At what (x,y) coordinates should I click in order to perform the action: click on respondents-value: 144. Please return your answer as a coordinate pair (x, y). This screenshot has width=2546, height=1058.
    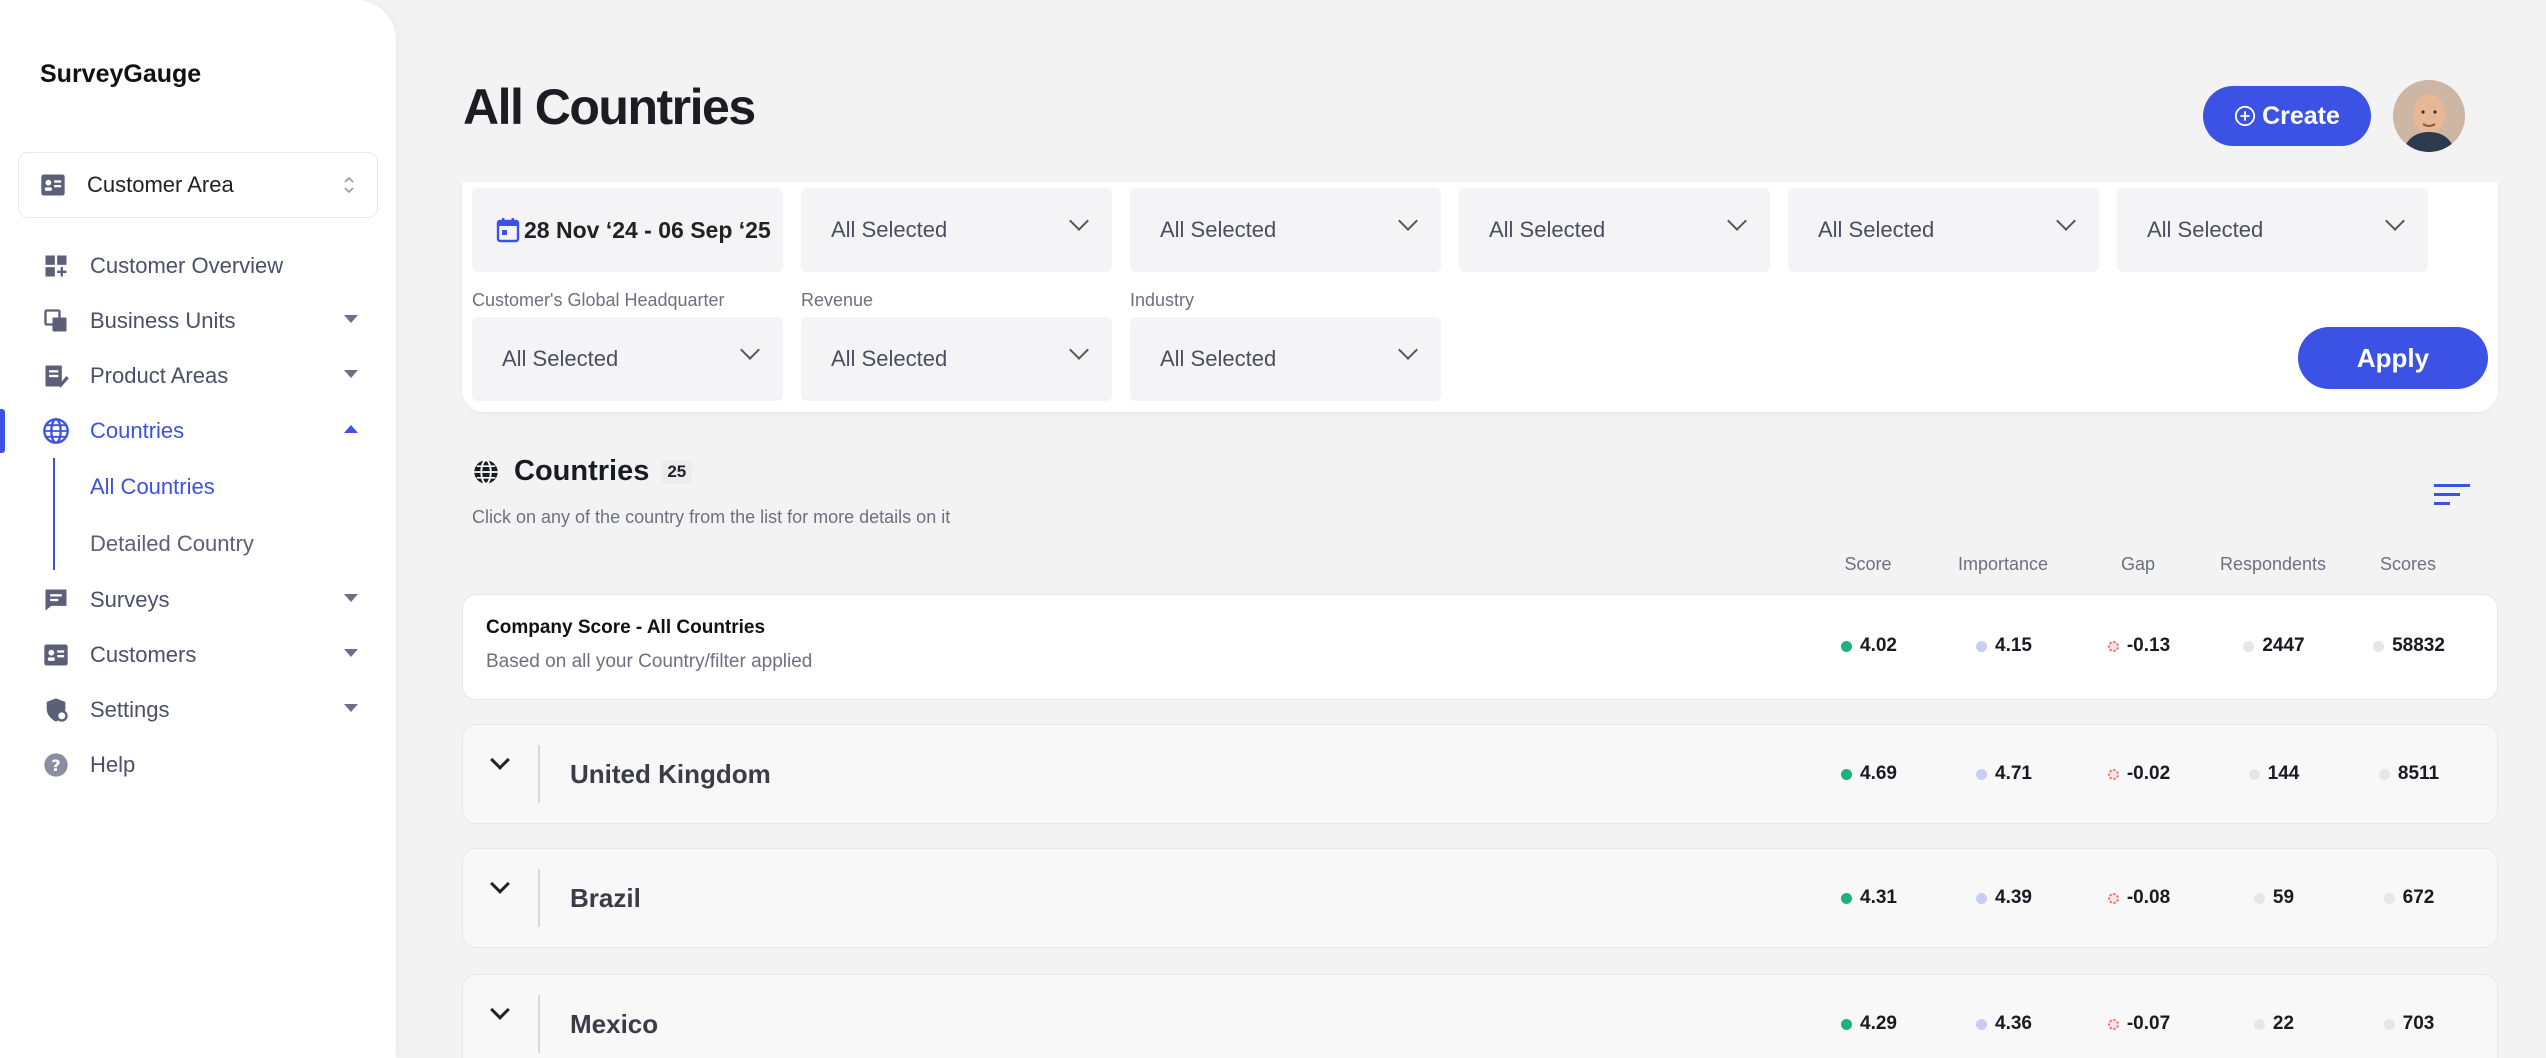
    Looking at the image, I should click on (2274, 774).